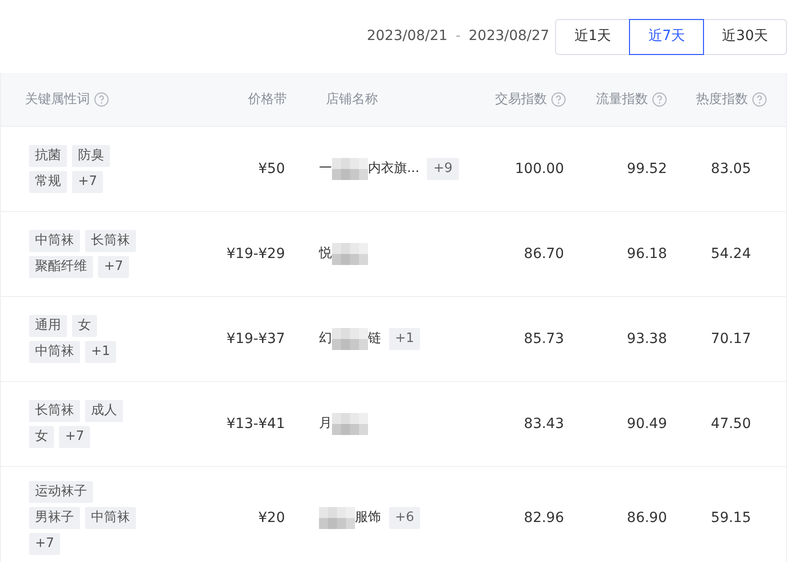 The height and width of the screenshot is (562, 808). Describe the element at coordinates (646, 424) in the screenshot. I see `traffic-index: 90.49` at that location.